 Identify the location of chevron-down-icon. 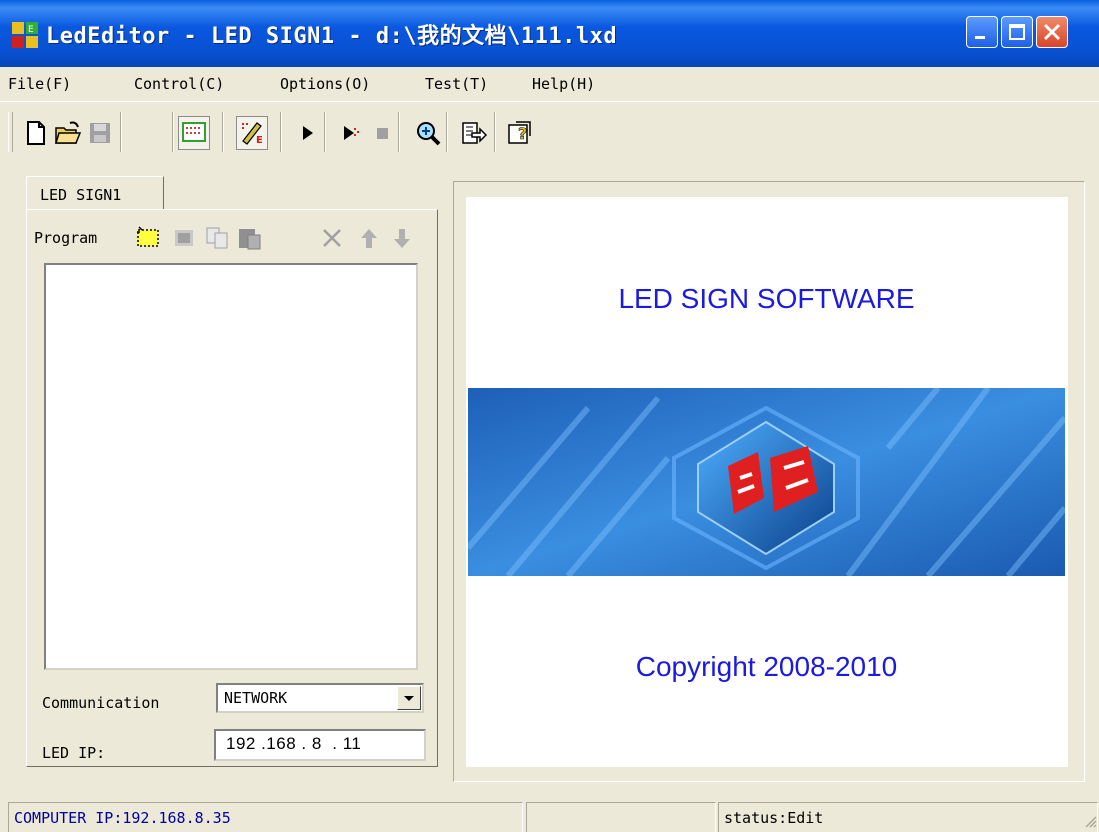
(409, 698).